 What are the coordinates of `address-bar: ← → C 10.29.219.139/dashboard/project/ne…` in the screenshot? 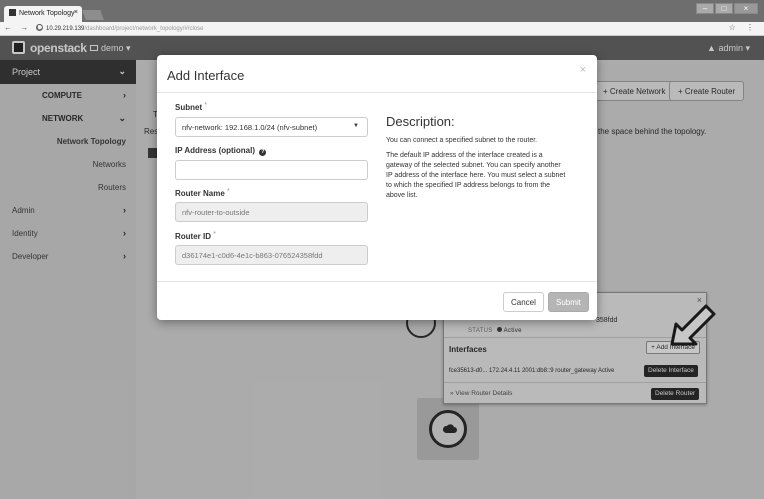 It's located at (382, 29).